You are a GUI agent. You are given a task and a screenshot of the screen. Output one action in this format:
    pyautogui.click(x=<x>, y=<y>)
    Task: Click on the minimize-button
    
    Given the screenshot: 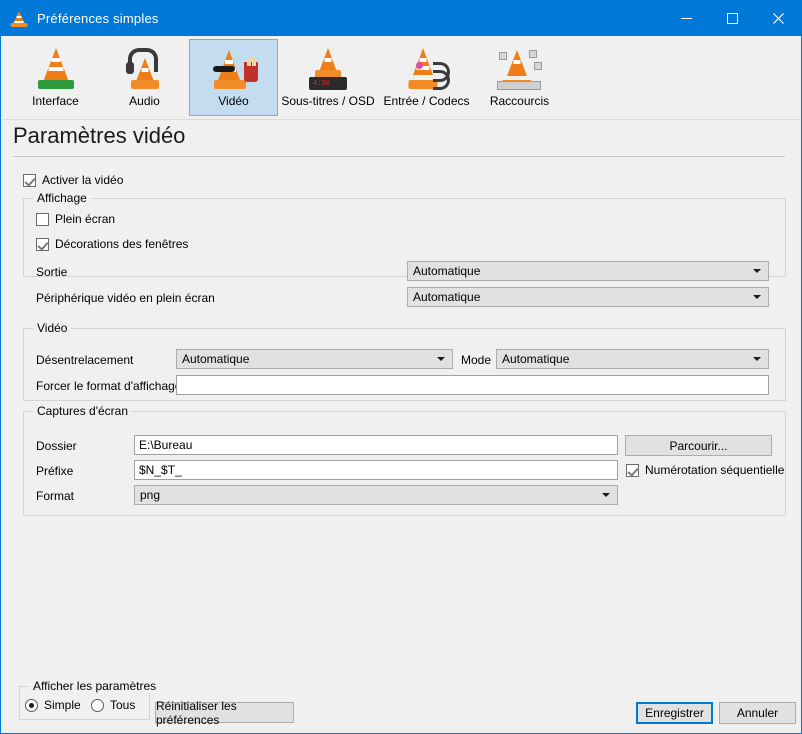 What is the action you would take?
    pyautogui.click(x=686, y=18)
    